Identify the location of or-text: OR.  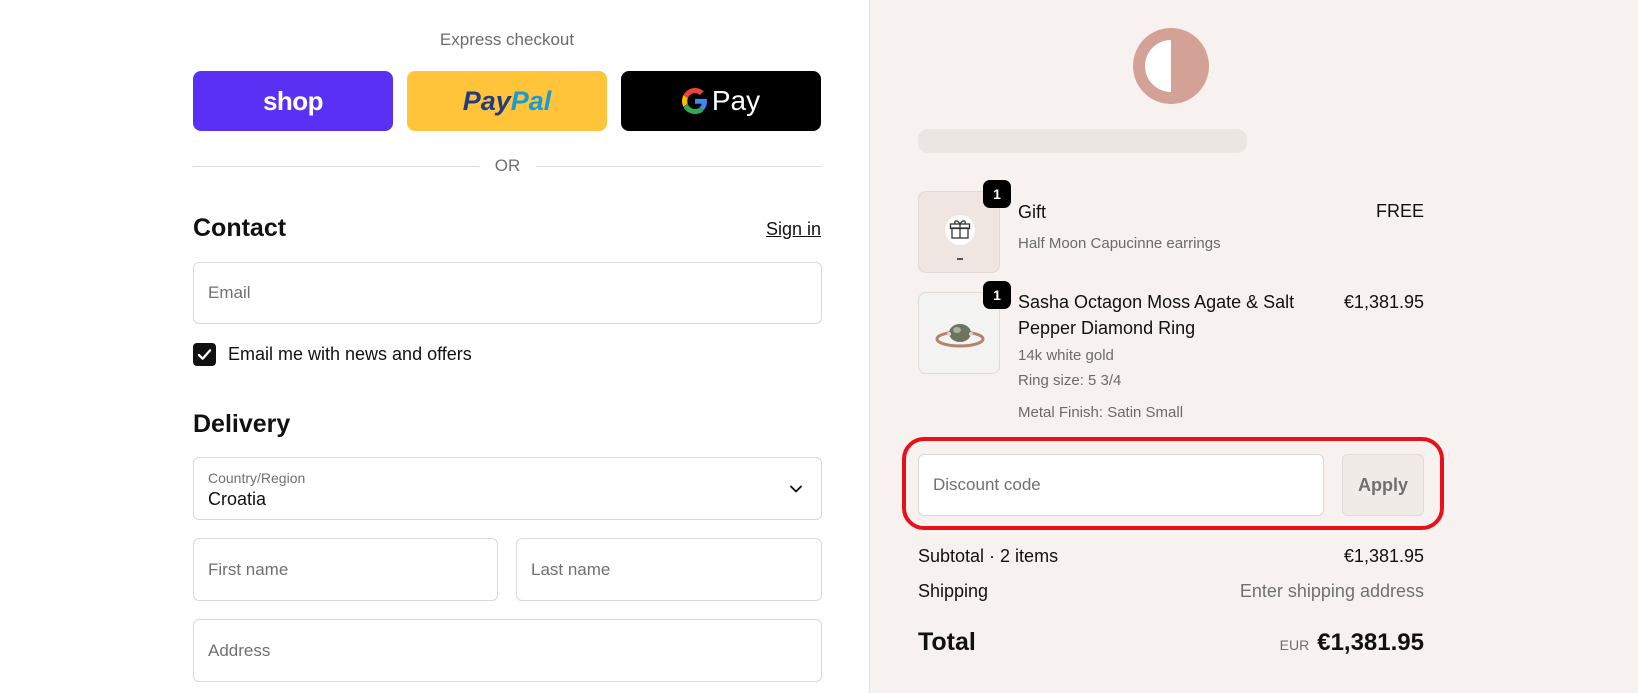
(507, 165).